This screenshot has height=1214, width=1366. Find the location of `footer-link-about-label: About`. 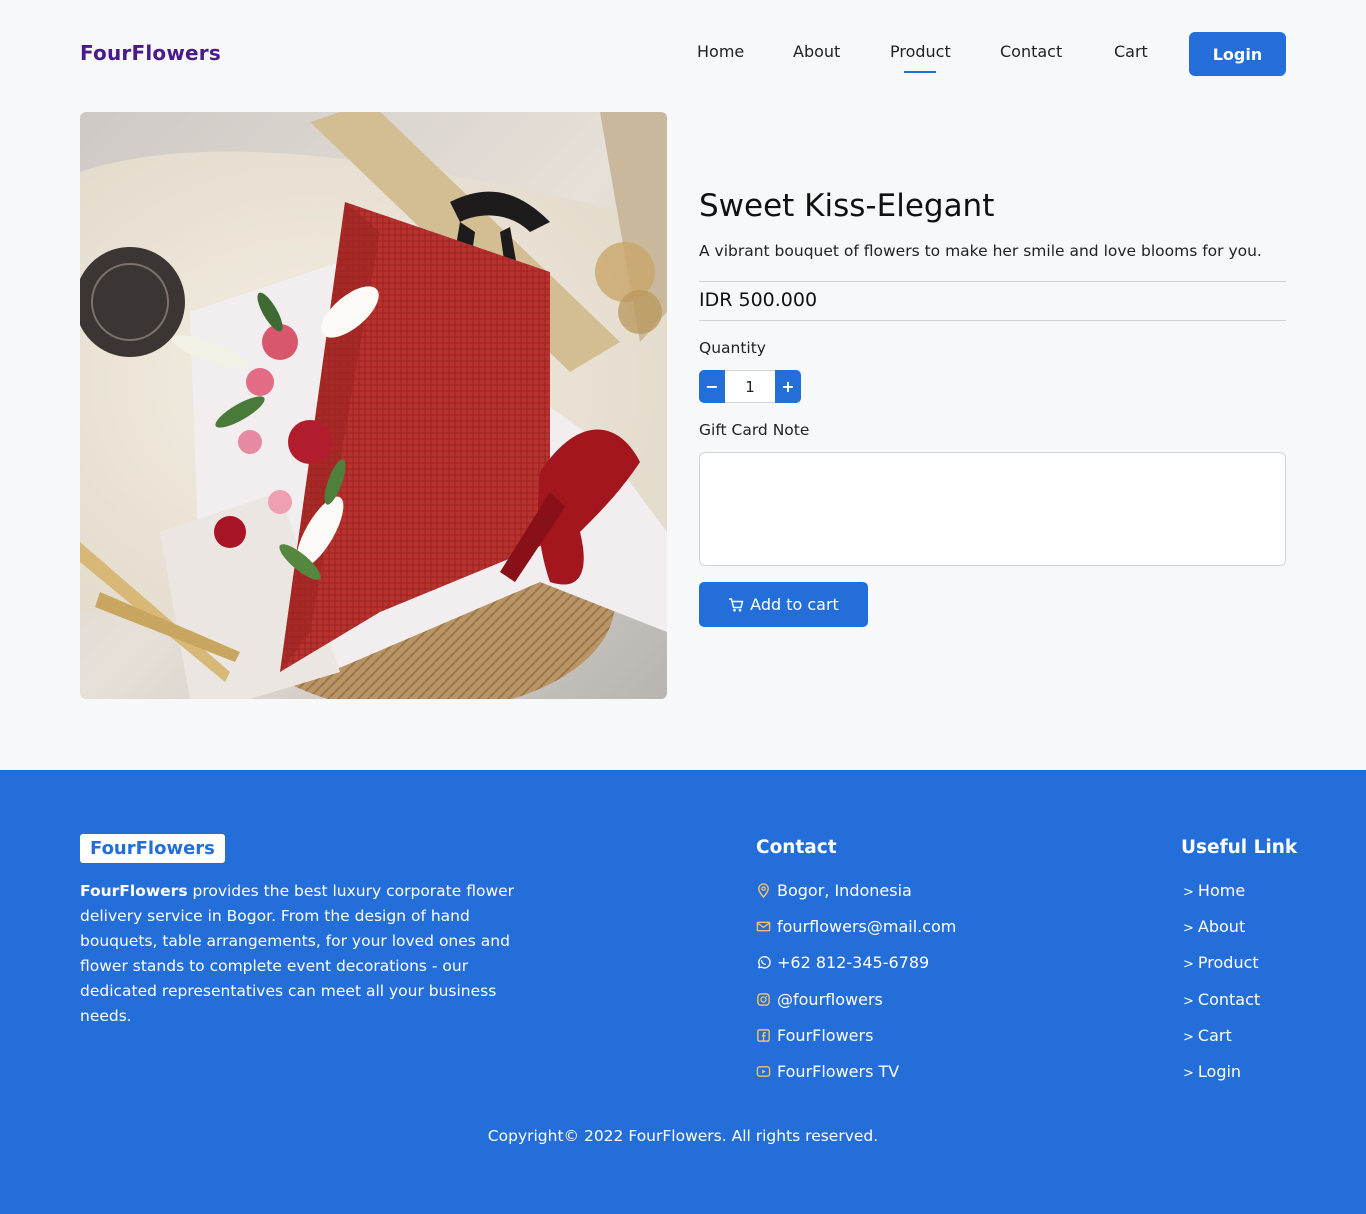

footer-link-about-label: About is located at coordinates (1221, 926).